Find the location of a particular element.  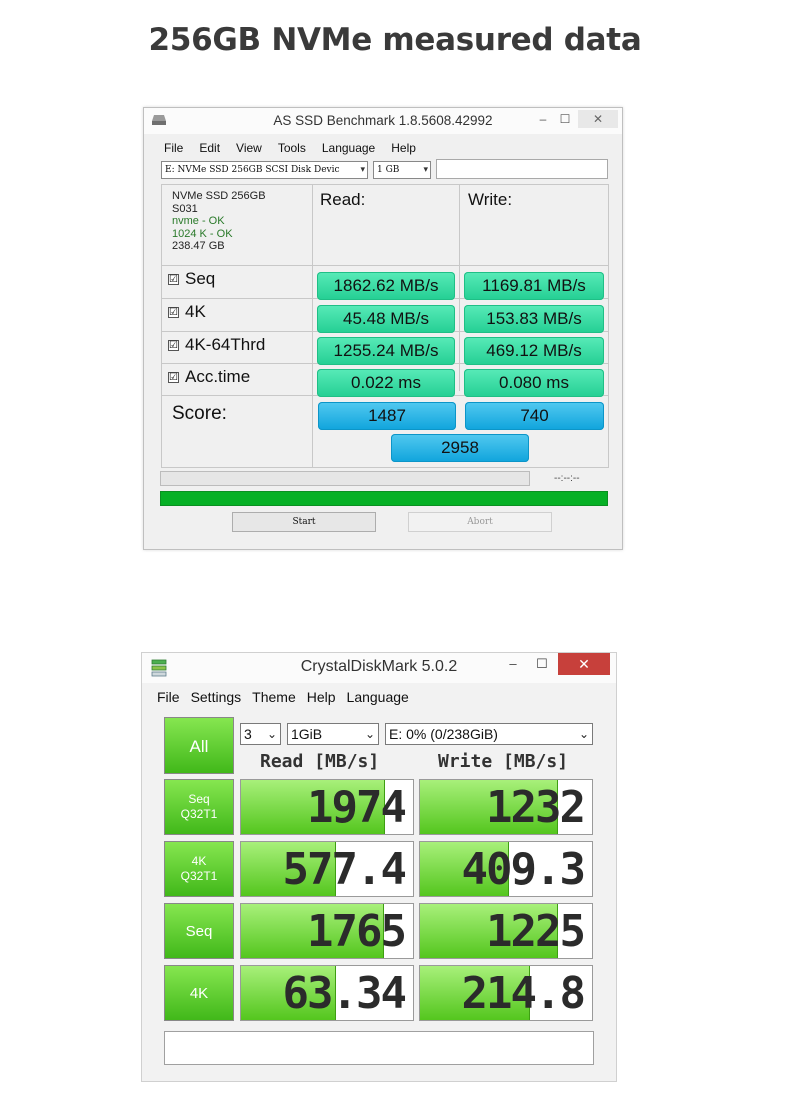

drive-select: E: NVMe SSD 256GB SCSI Disk Devic ▾ is located at coordinates (264, 170).